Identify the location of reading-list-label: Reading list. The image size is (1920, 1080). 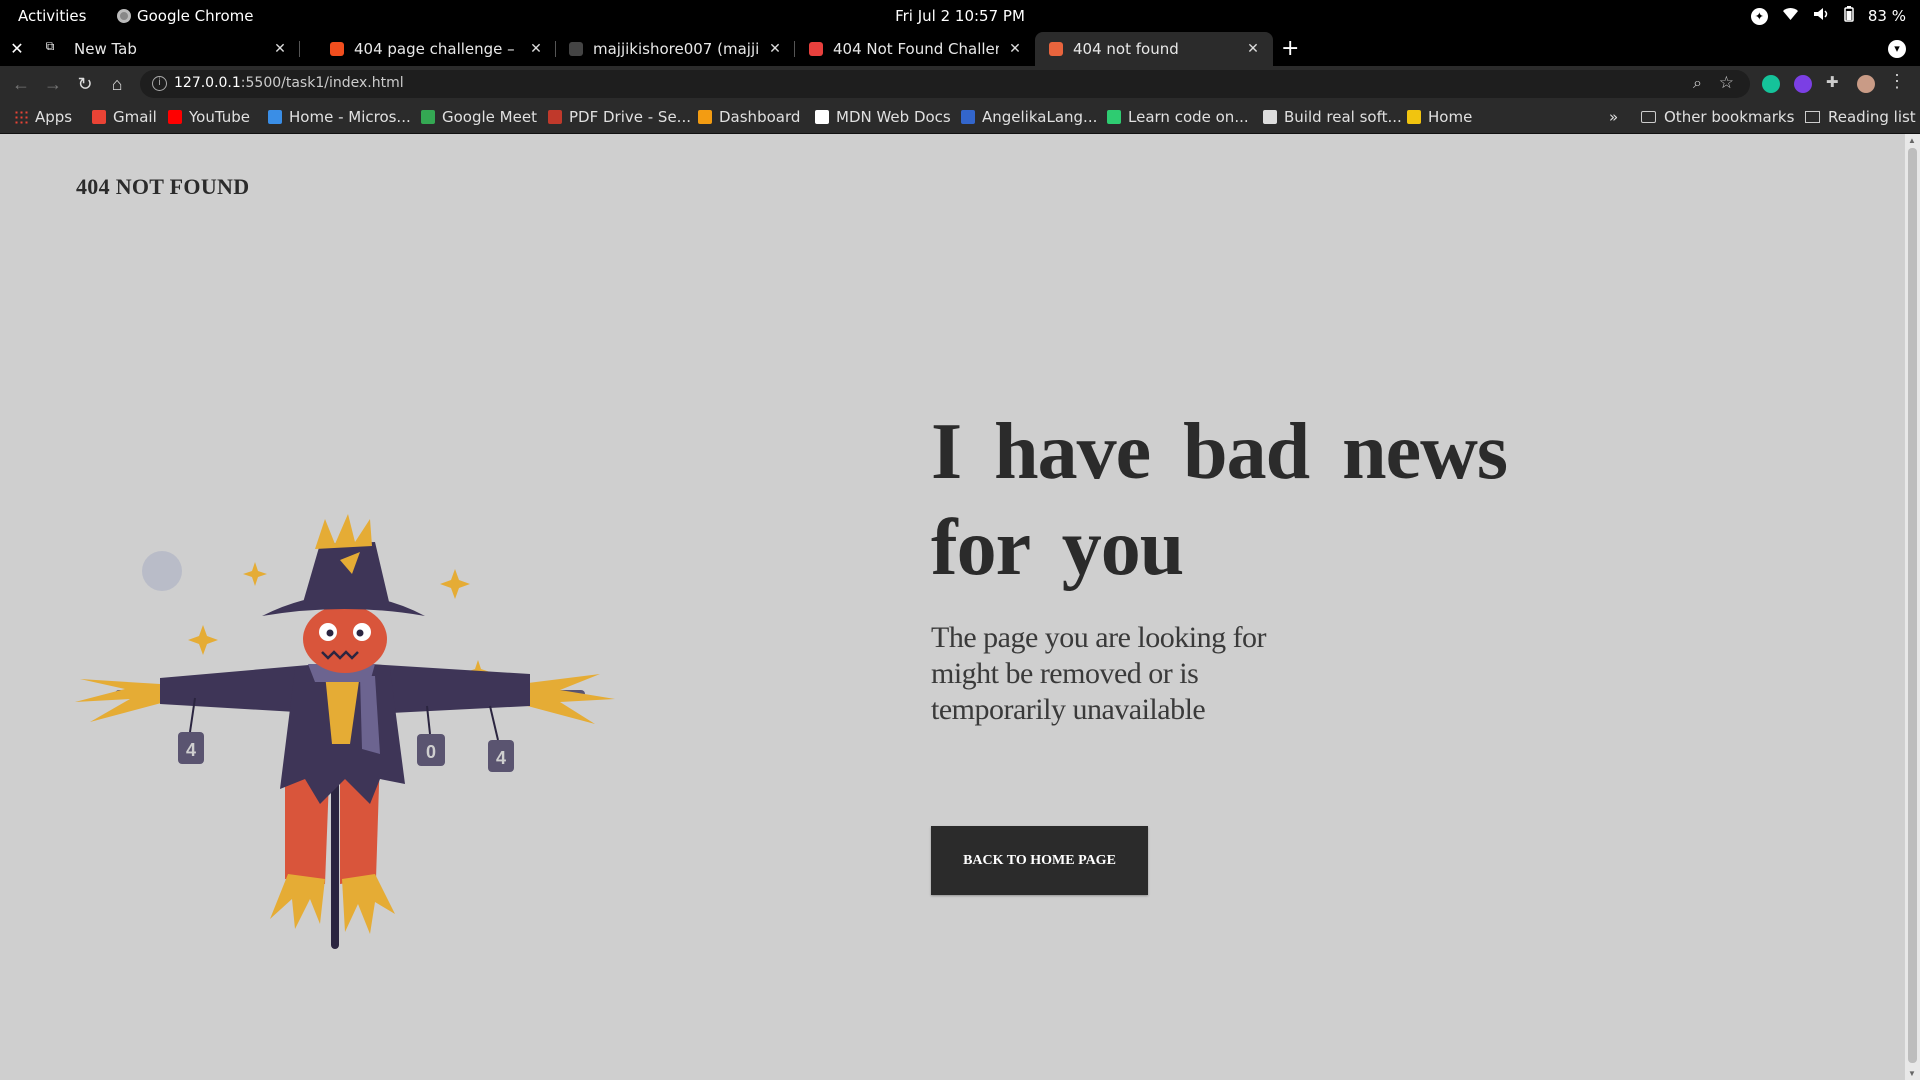
(1872, 117).